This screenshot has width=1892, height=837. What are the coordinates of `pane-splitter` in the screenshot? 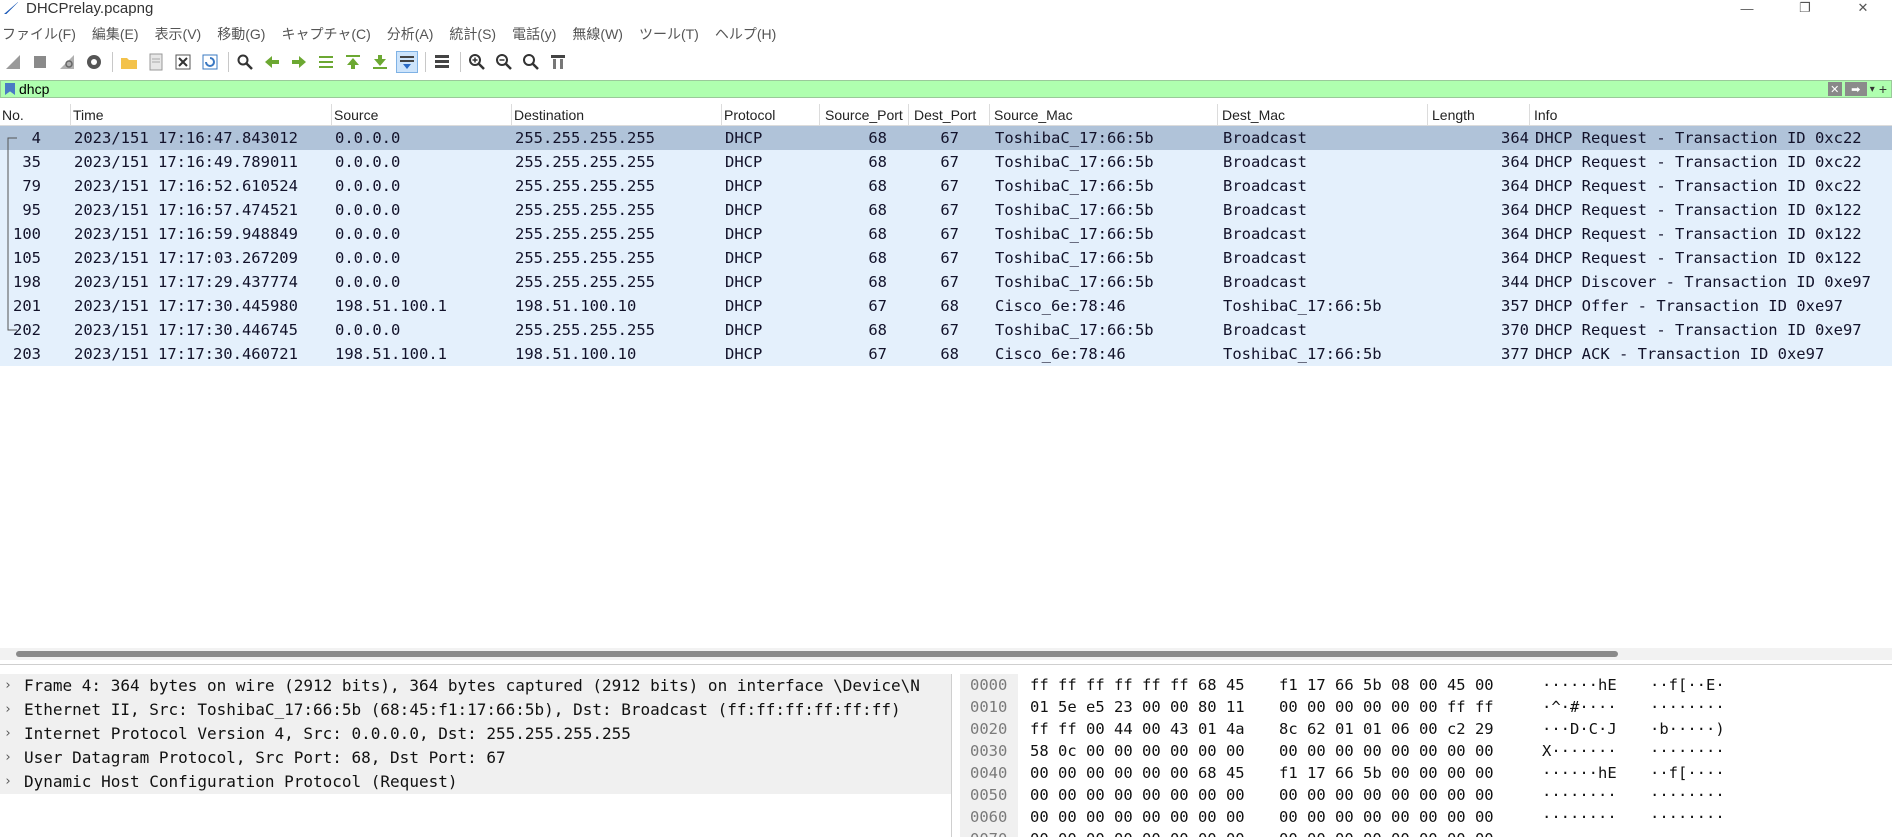 It's located at (946, 666).